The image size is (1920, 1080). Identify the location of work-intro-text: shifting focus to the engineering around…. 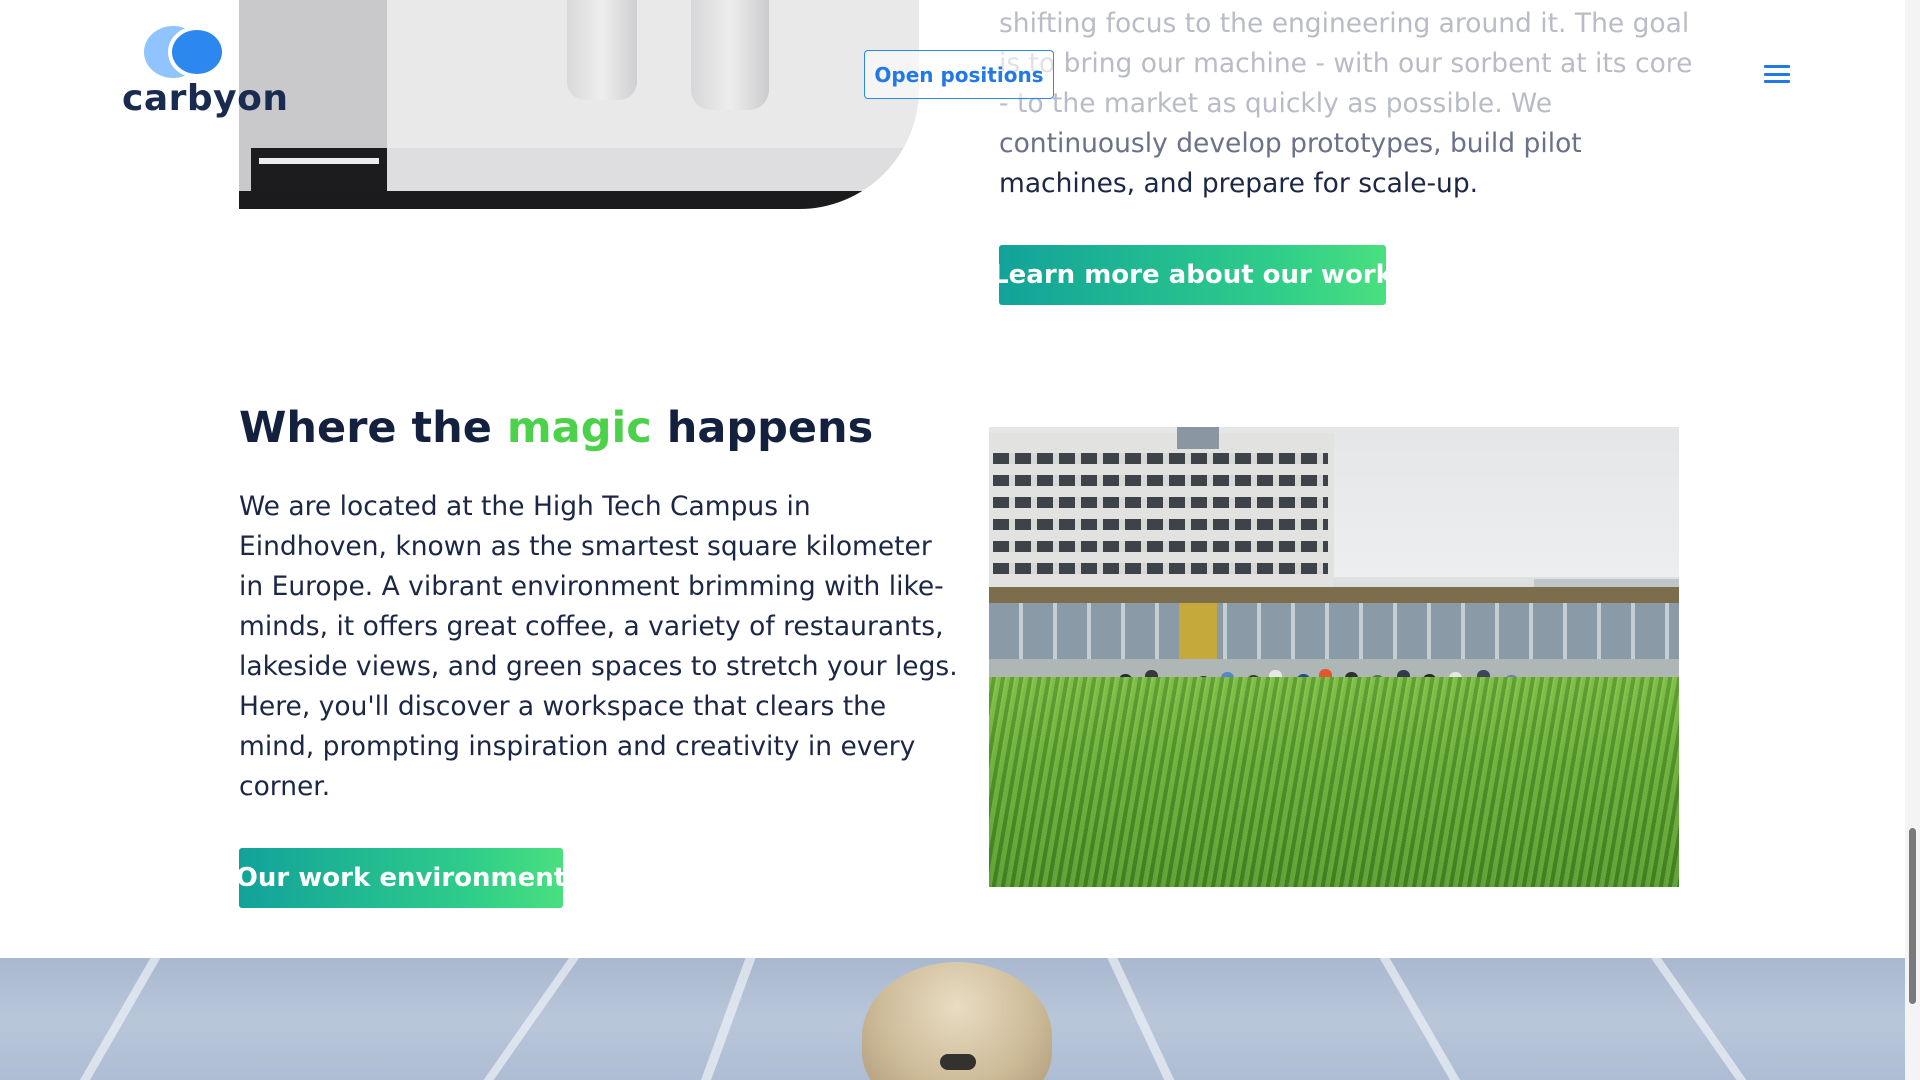
(1349, 104).